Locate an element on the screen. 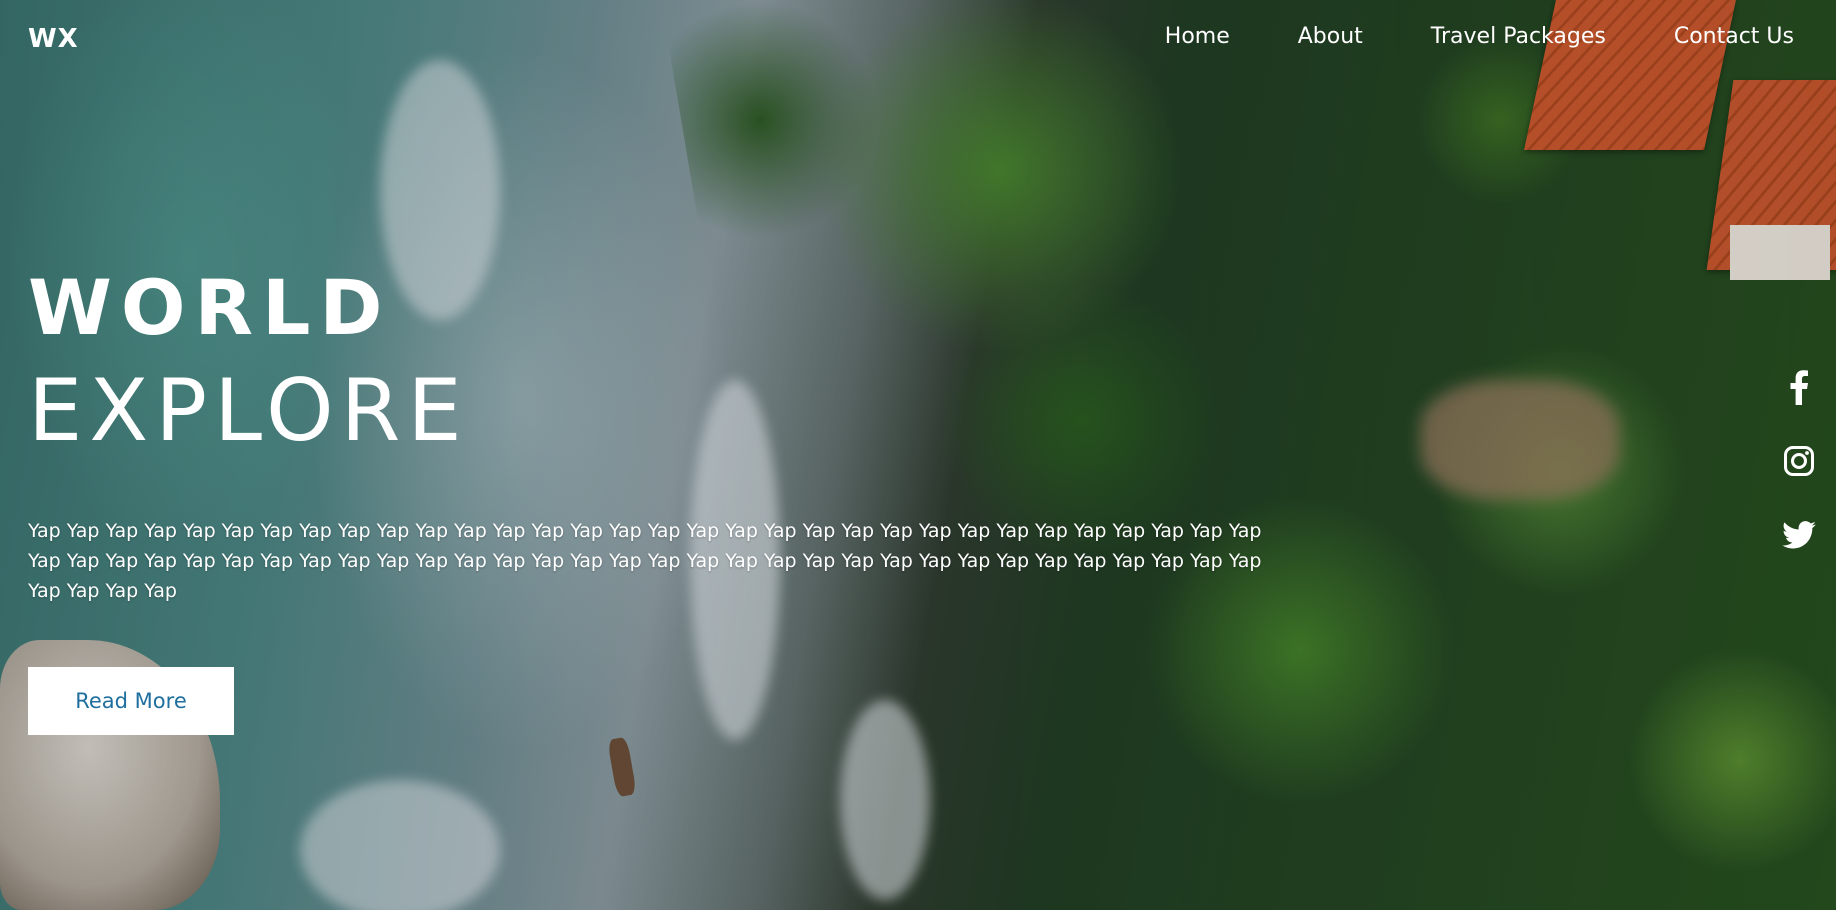 This screenshot has height=910, width=1836. social-links is located at coordinates (1799, 461).